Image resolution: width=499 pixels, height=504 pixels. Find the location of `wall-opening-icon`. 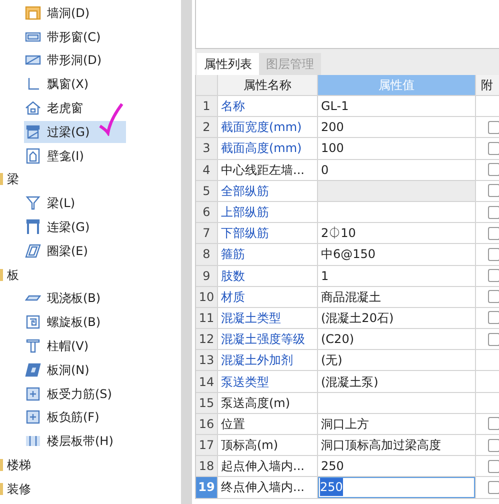

wall-opening-icon is located at coordinates (33, 12).